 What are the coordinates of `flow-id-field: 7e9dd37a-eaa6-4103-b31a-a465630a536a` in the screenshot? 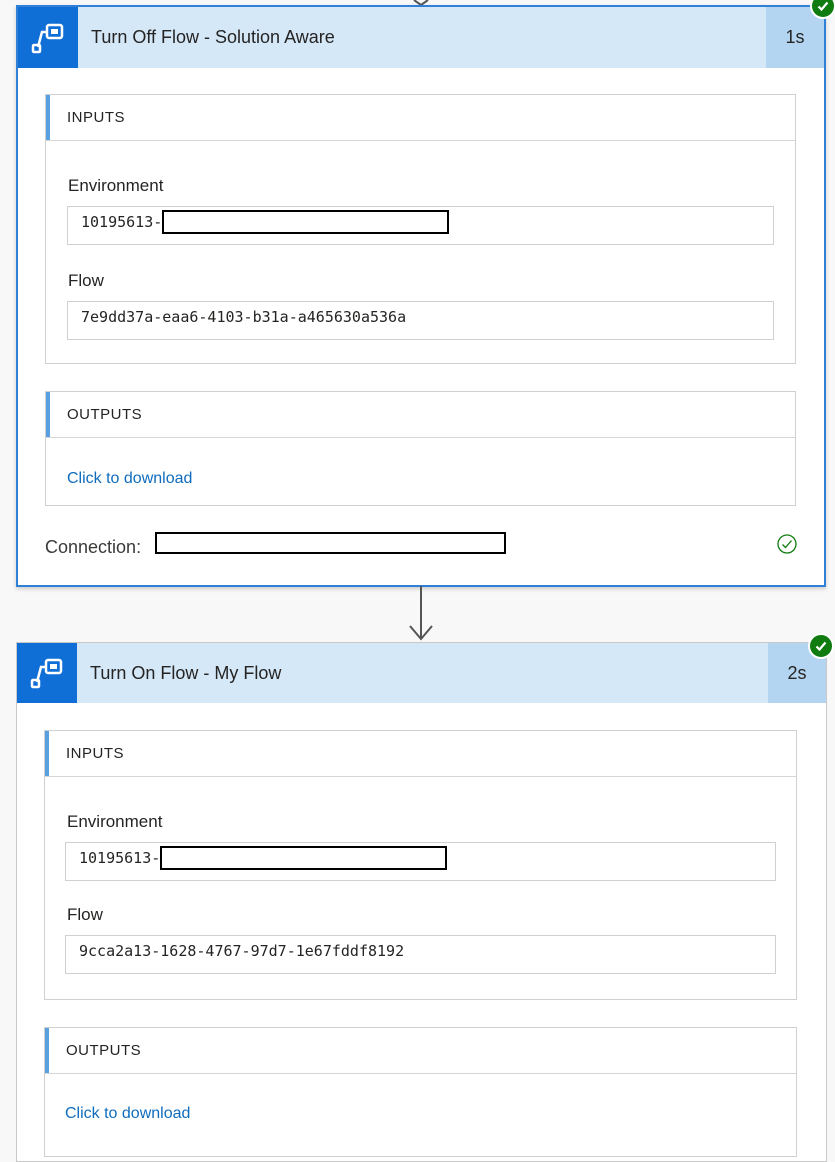 It's located at (420, 320).